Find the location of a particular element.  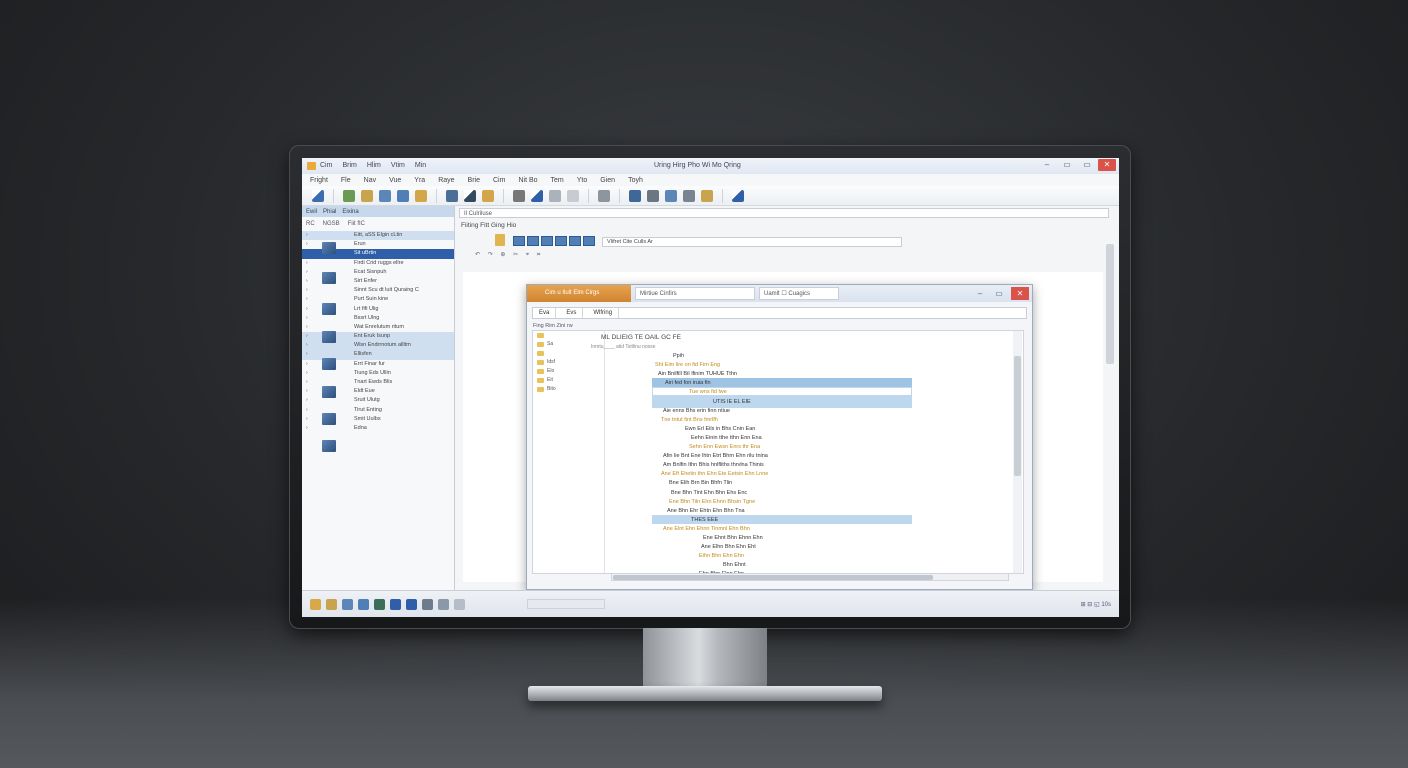

monitor-icon is located at coordinates (427, 604).